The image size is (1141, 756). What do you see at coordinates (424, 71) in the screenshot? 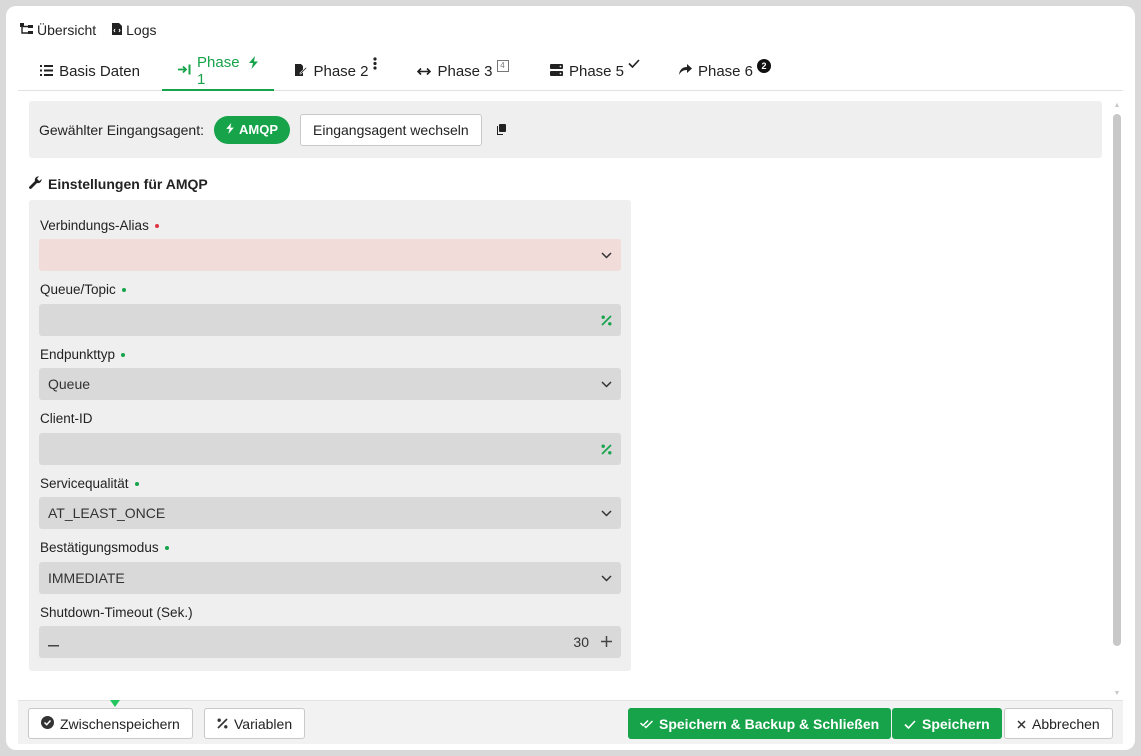
I see `arrows-horizontal-icon` at bounding box center [424, 71].